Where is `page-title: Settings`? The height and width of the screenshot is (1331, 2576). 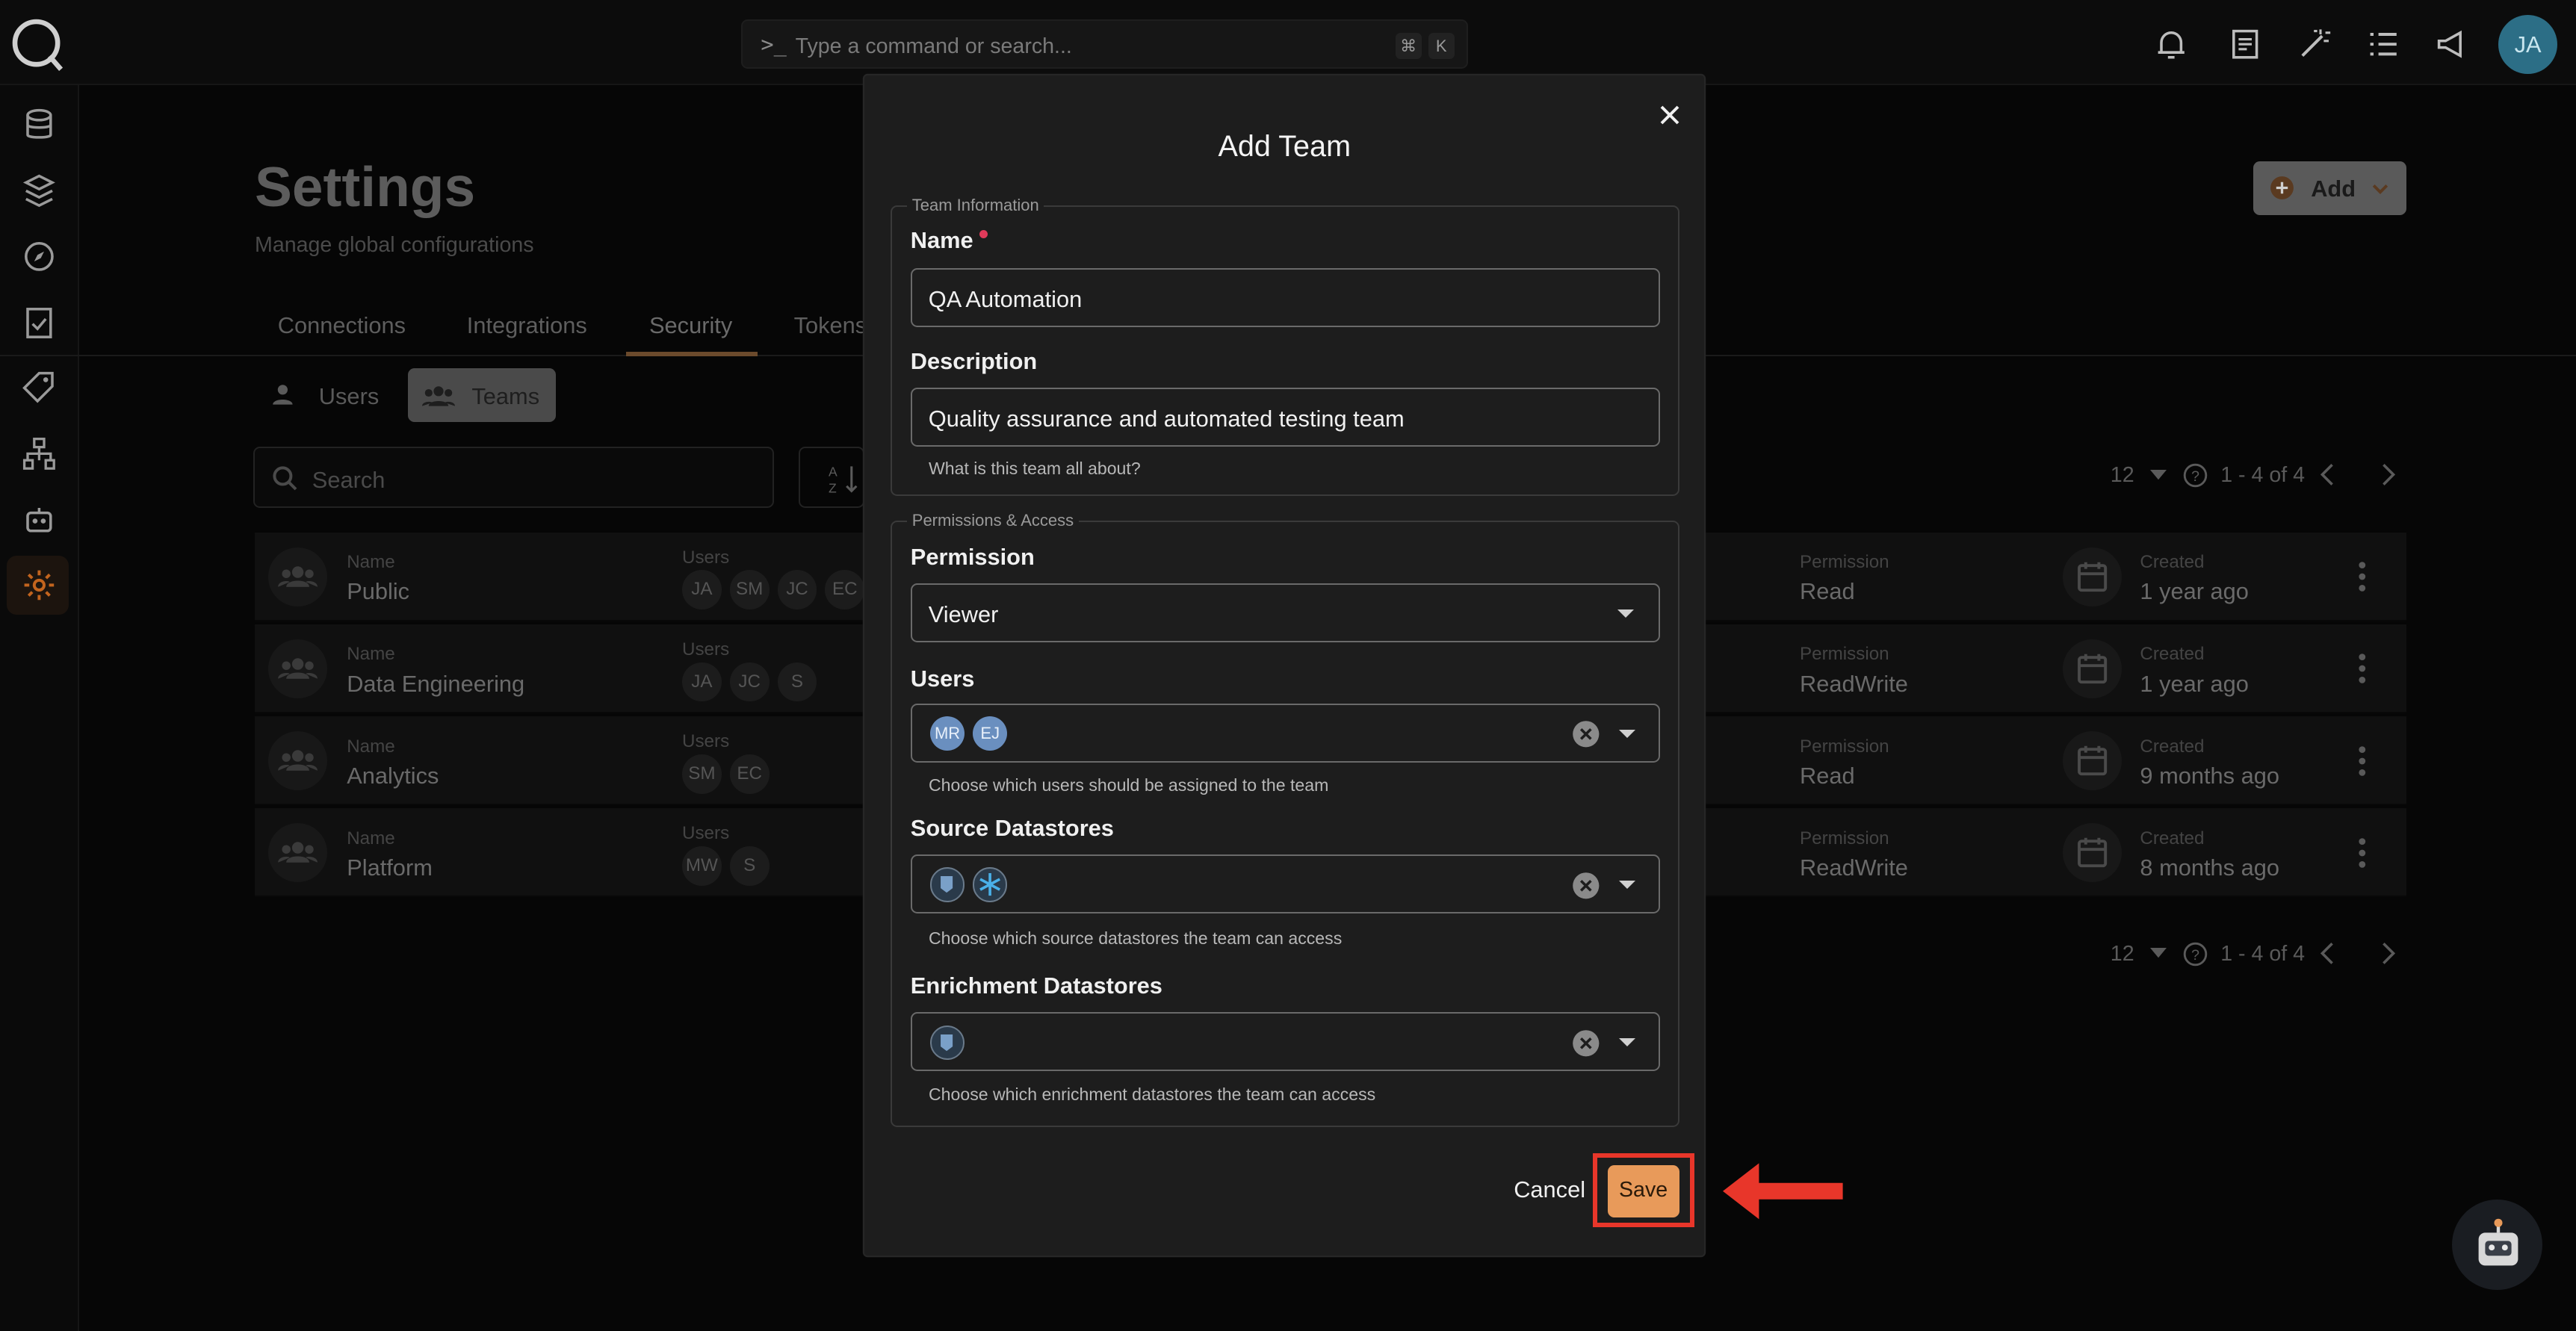 page-title: Settings is located at coordinates (365, 186).